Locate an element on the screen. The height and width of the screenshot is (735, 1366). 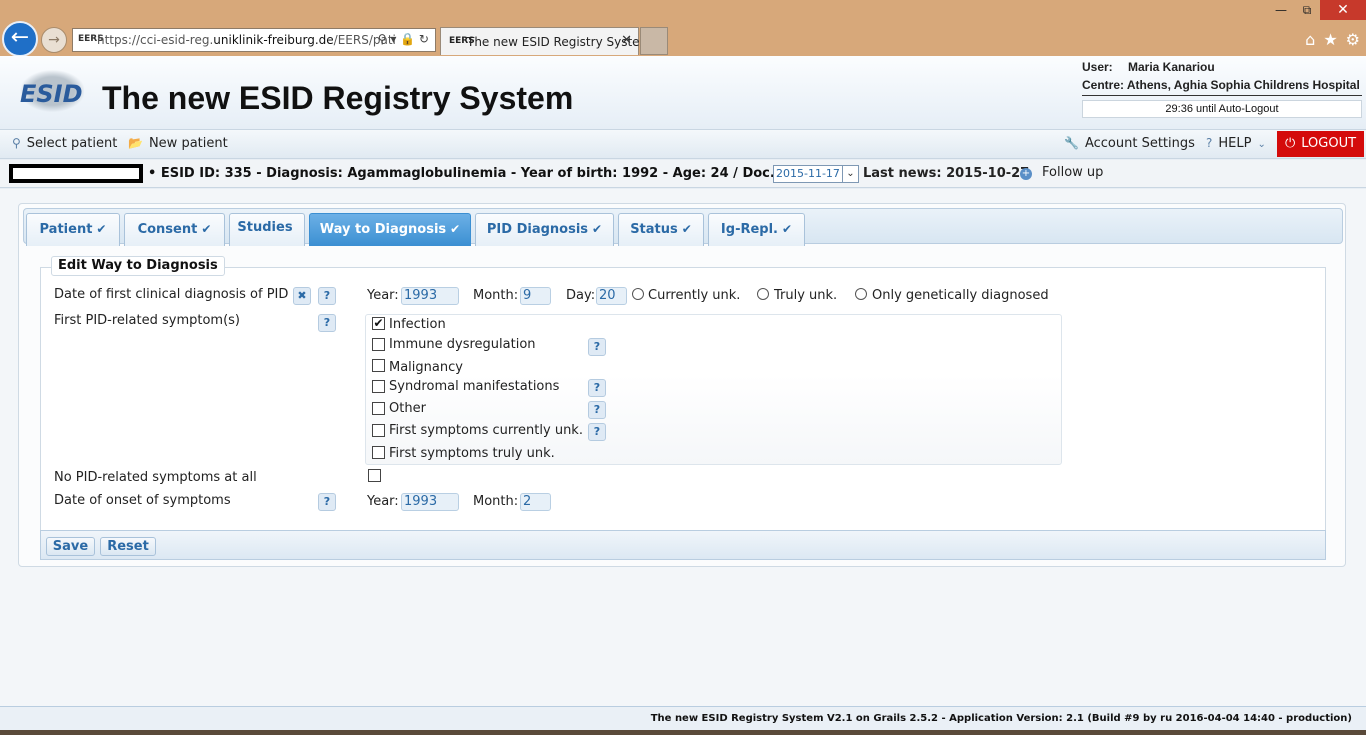
tab-consent: Consent ✔ is located at coordinates (174, 229).